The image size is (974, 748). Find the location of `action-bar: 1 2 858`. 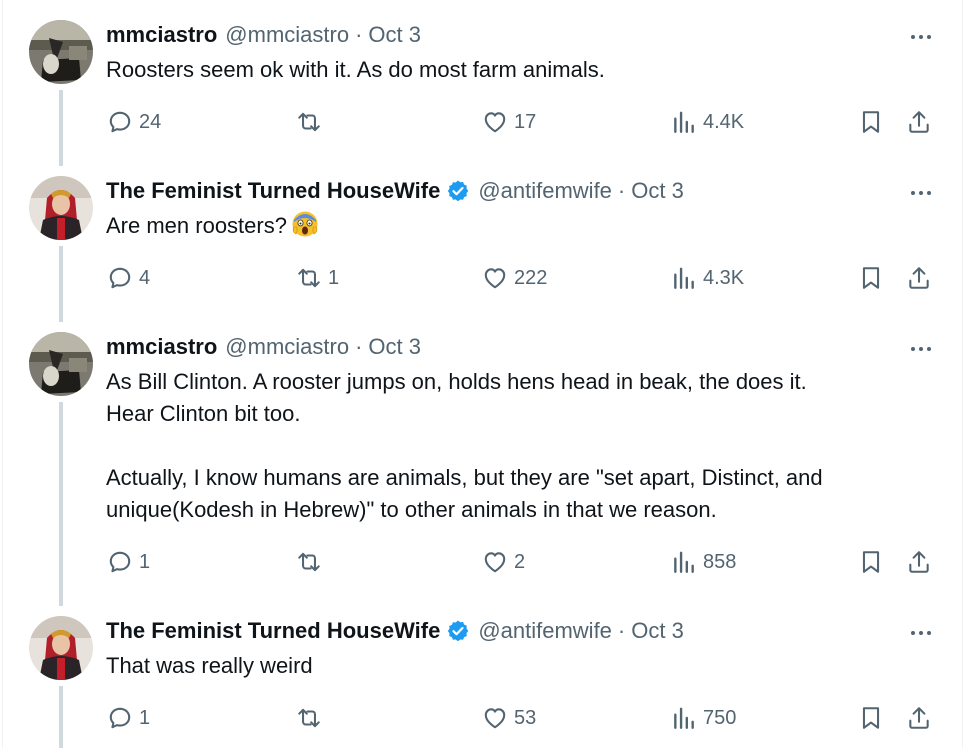

action-bar: 1 2 858 is located at coordinates (487, 562).